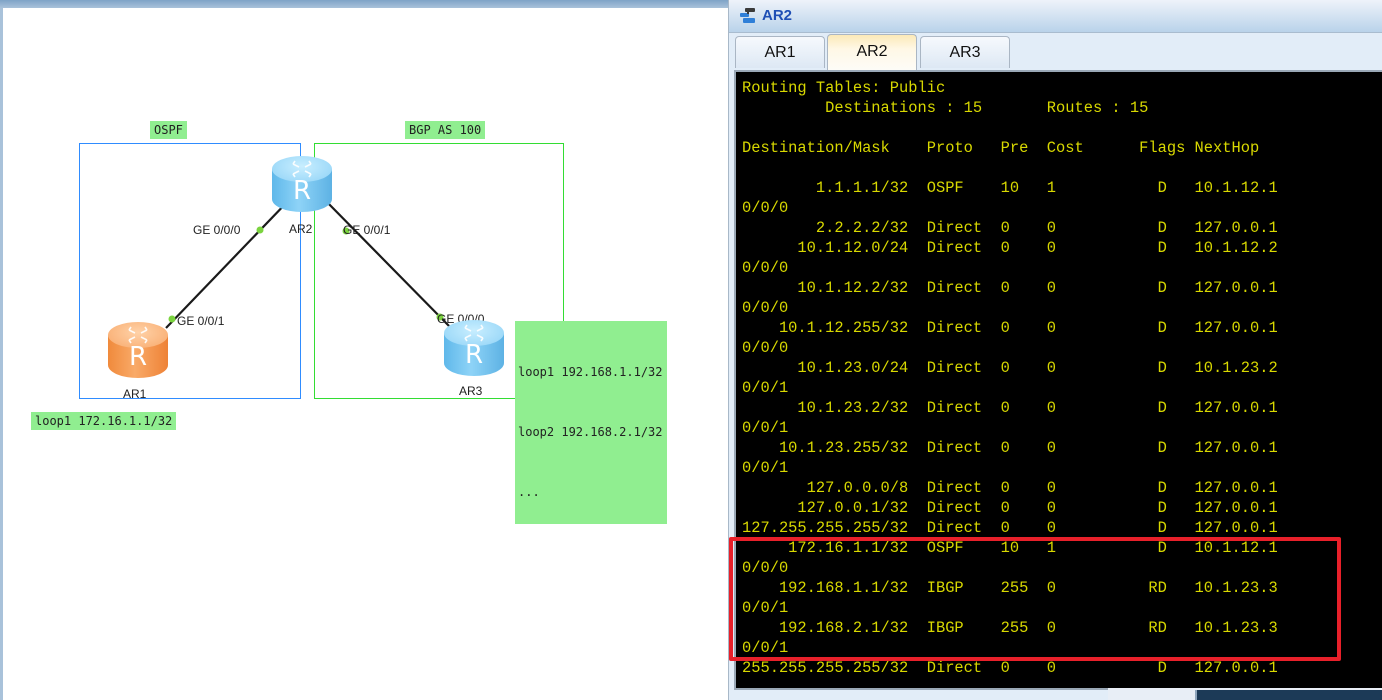 This screenshot has width=1382, height=700. What do you see at coordinates (1010, 488) in the screenshot?
I see `route-row: 127.0.0.0/8 Direct 0 0 D 127.0.0.1` at bounding box center [1010, 488].